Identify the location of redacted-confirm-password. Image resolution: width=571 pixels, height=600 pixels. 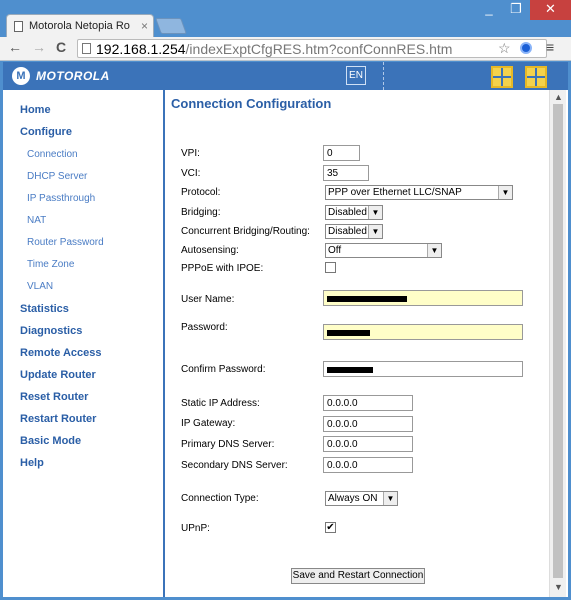
(350, 370).